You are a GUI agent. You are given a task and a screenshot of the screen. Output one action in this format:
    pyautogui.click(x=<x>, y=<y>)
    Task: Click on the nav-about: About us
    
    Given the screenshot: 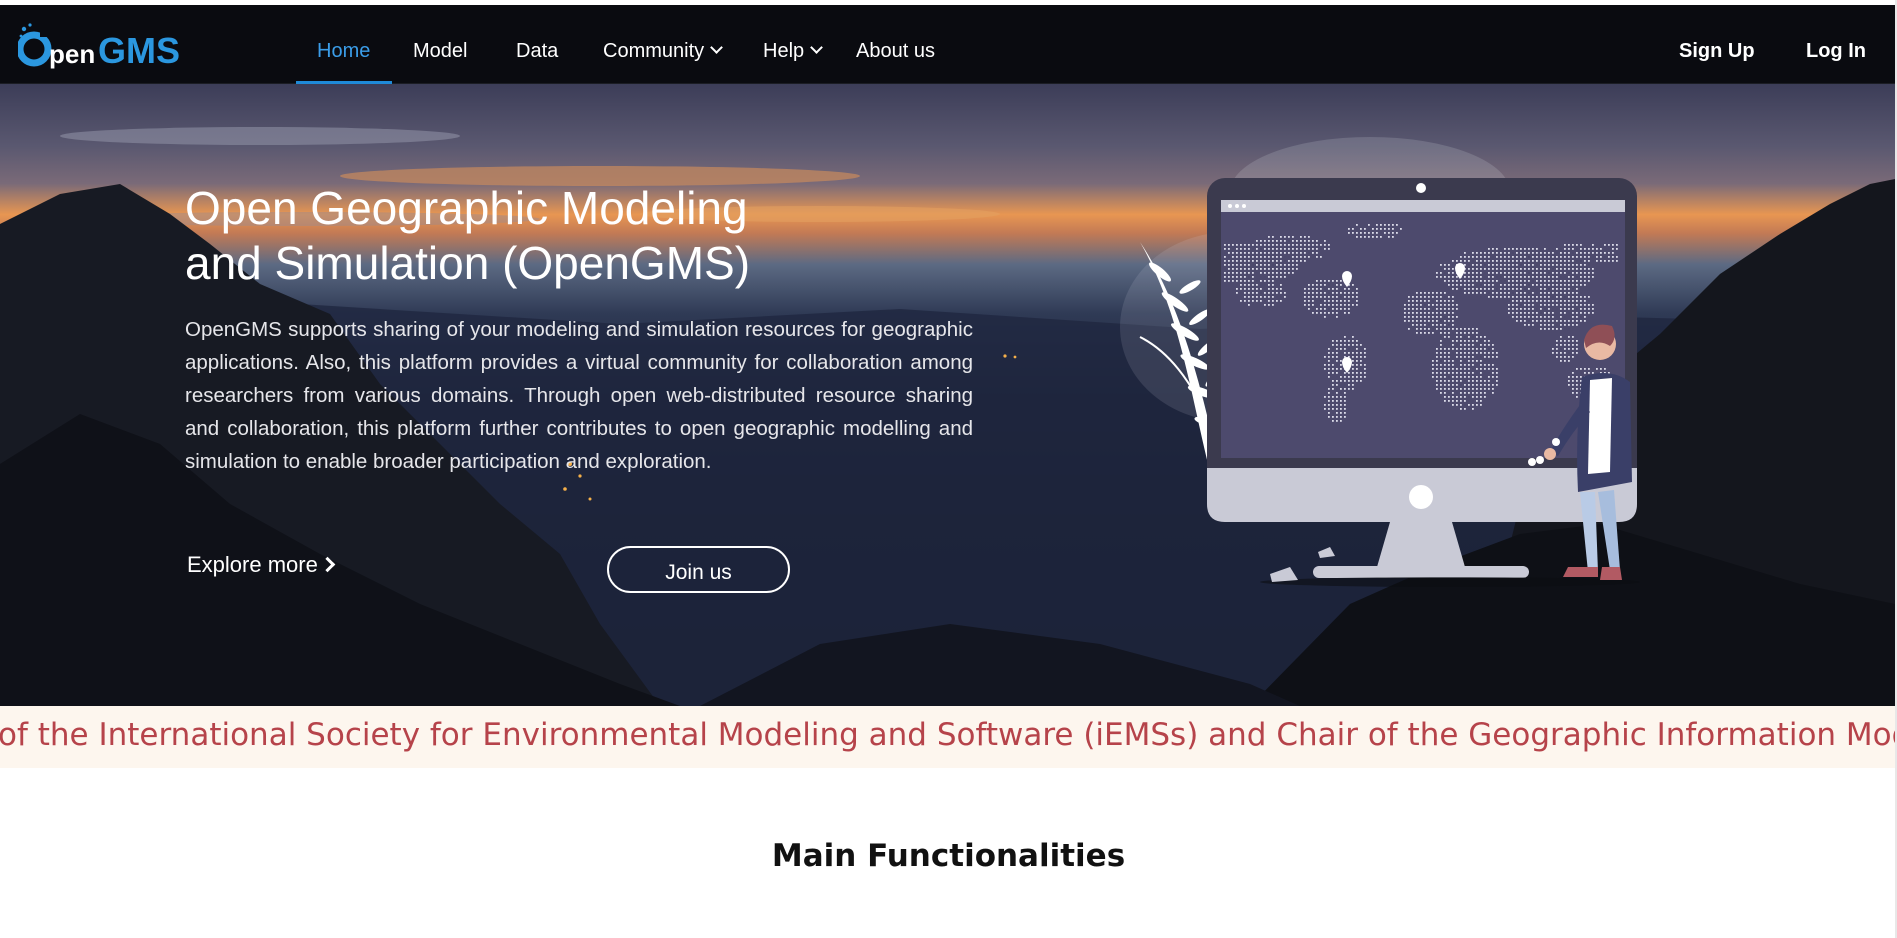 What is the action you would take?
    pyautogui.click(x=895, y=44)
    